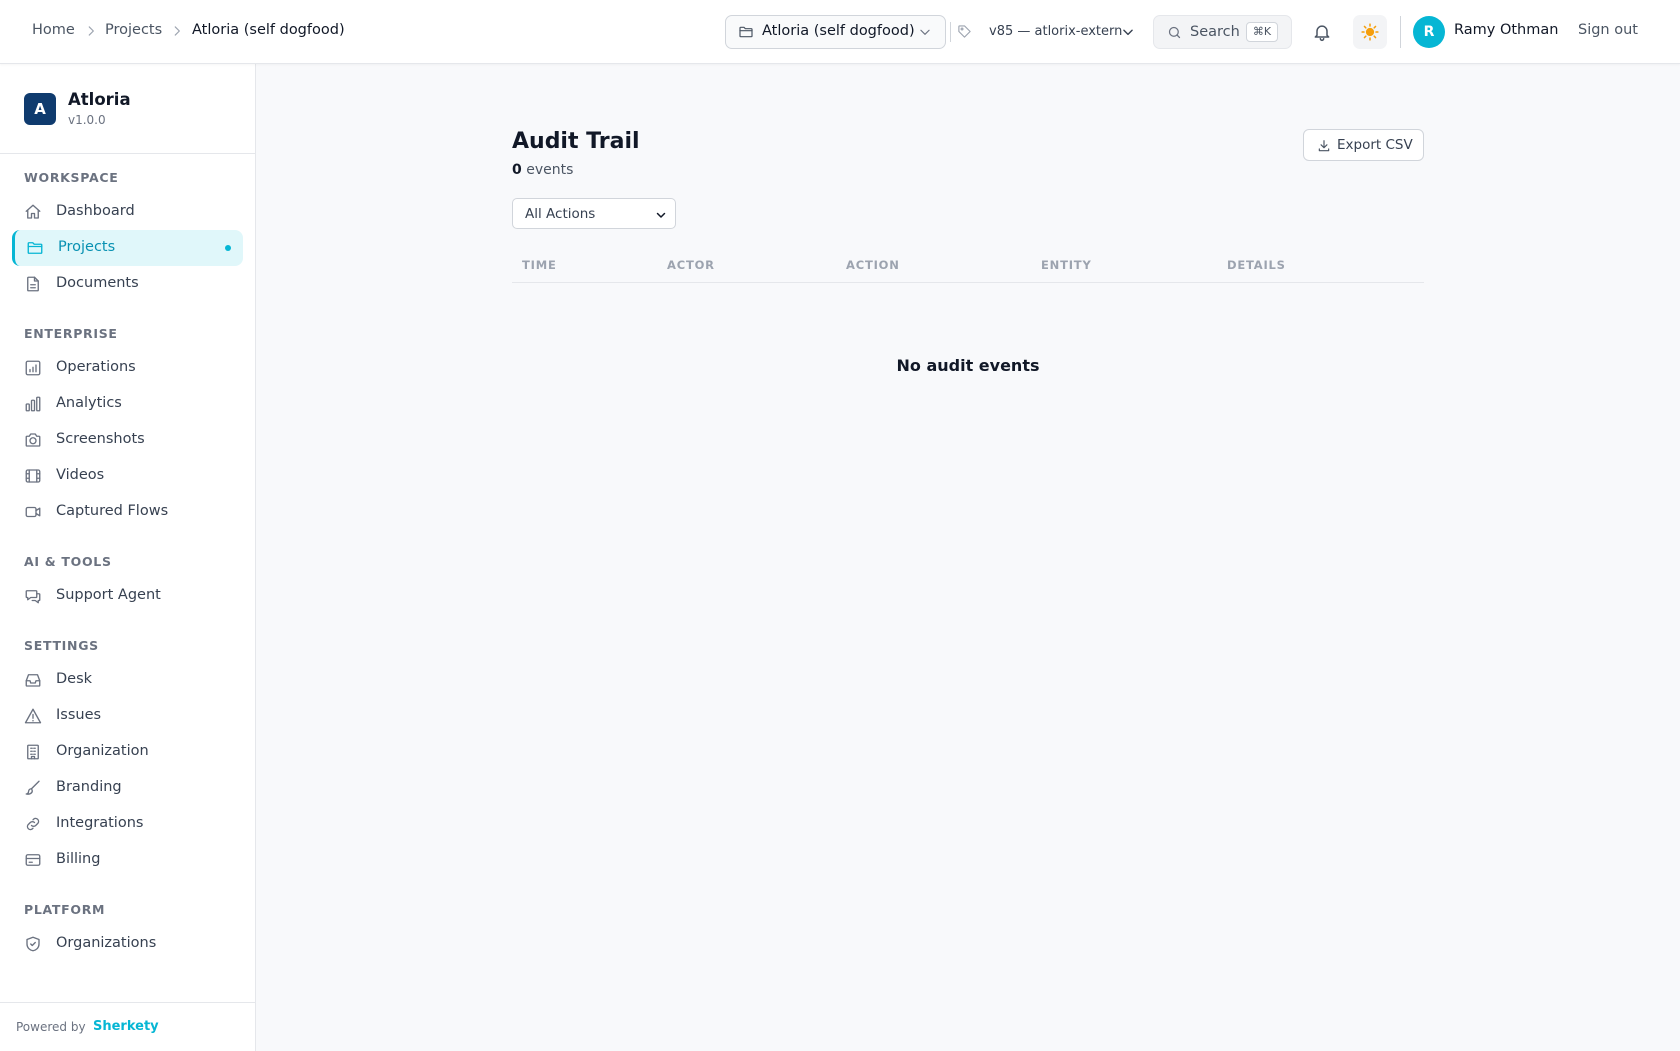 The height and width of the screenshot is (1051, 1680). I want to click on sidebar-item-organization: Organization, so click(127, 752).